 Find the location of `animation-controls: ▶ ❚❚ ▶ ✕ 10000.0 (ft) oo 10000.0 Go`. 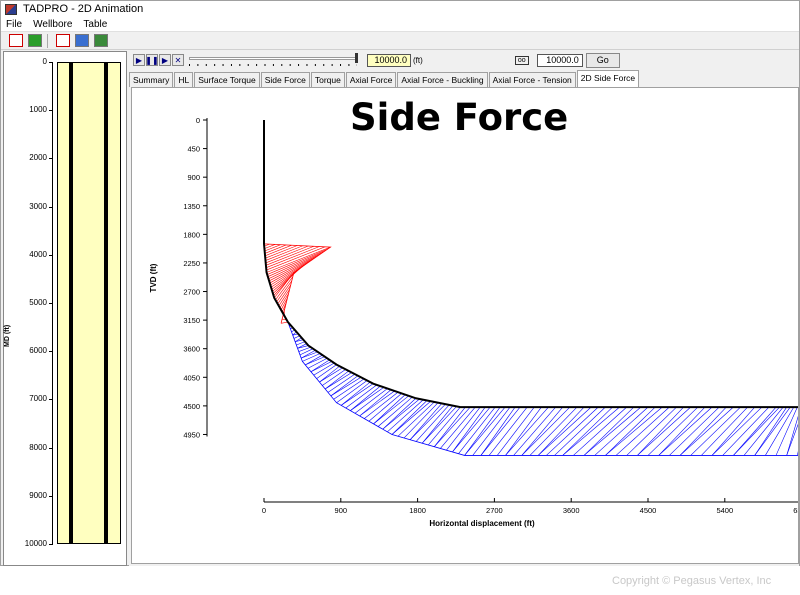

animation-controls: ▶ ❚❚ ▶ ✕ 10000.0 (ft) oo 10000.0 Go is located at coordinates (464, 60).